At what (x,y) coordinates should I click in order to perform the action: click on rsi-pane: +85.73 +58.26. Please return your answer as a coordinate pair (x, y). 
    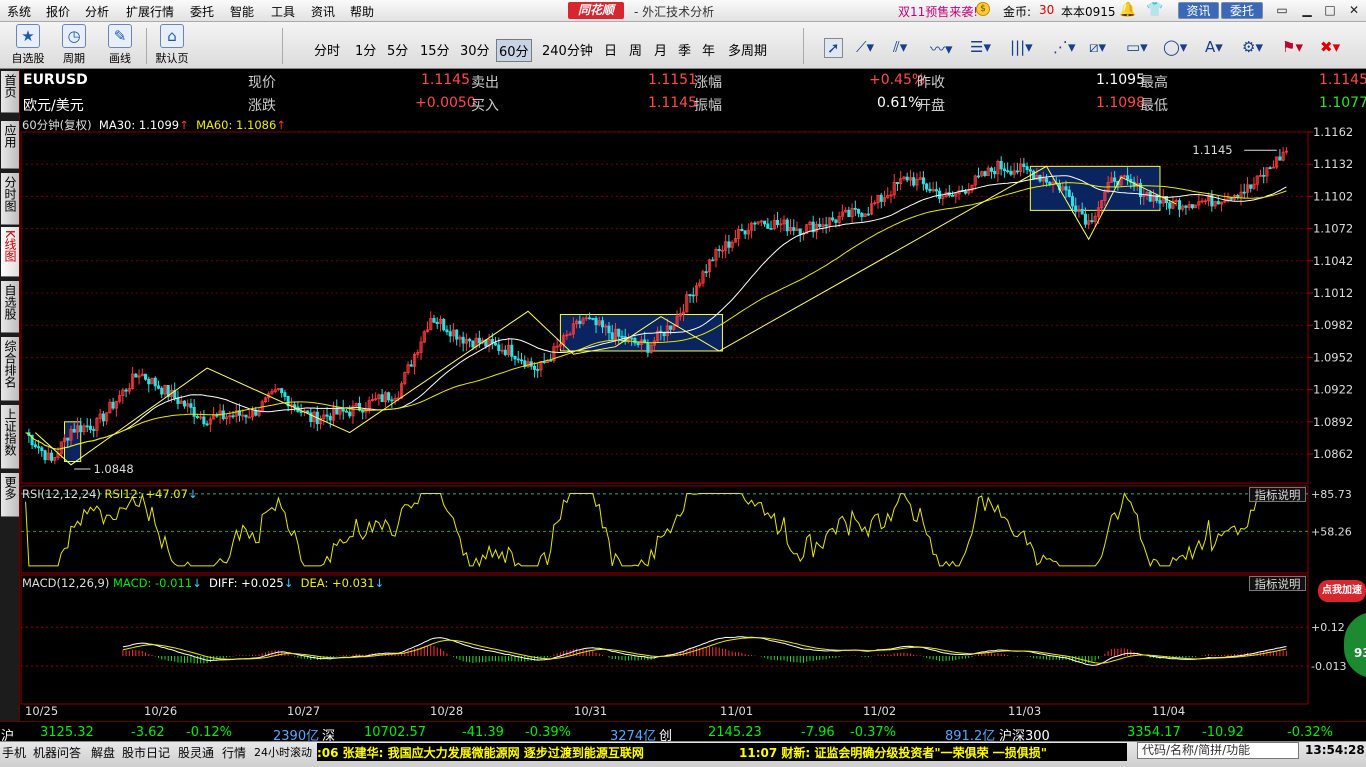
    Looking at the image, I should click on (686, 528).